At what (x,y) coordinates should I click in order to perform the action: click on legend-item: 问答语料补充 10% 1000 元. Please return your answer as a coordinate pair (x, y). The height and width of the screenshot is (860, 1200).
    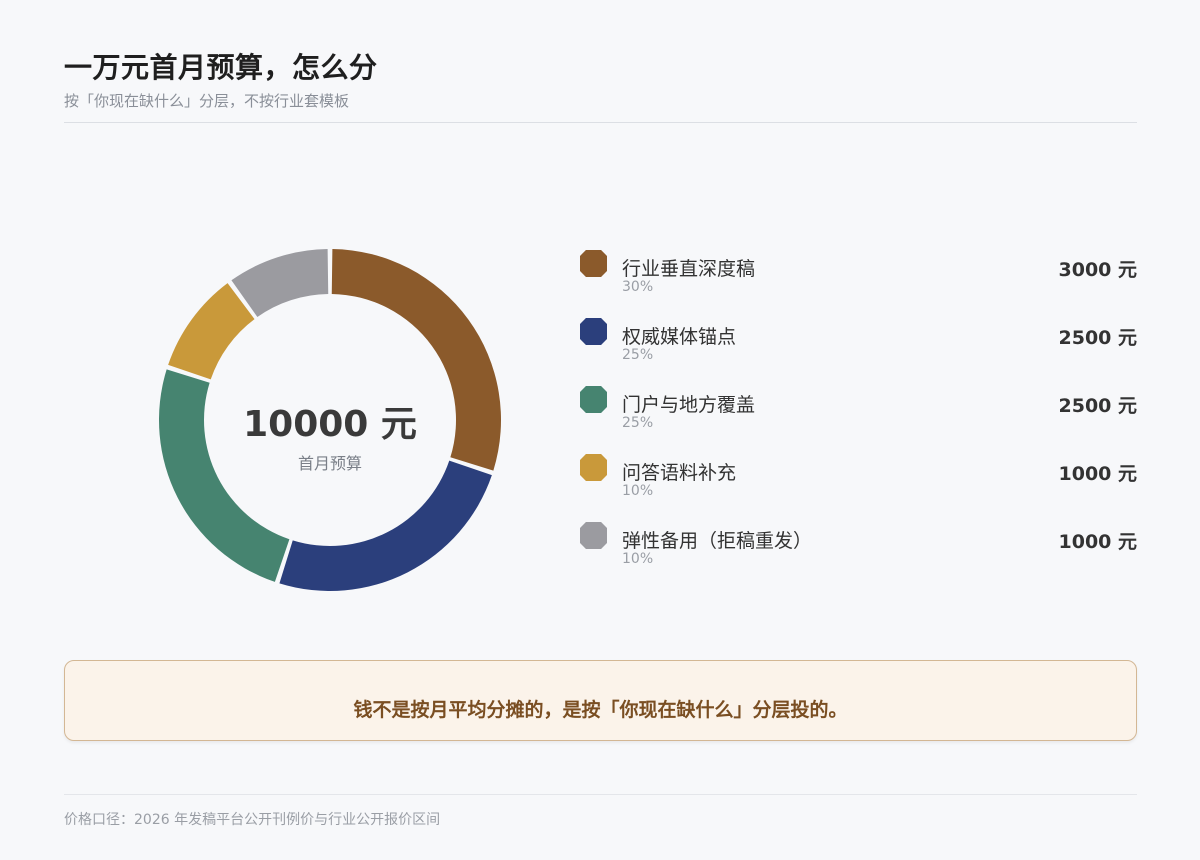
    Looking at the image, I should click on (858, 488).